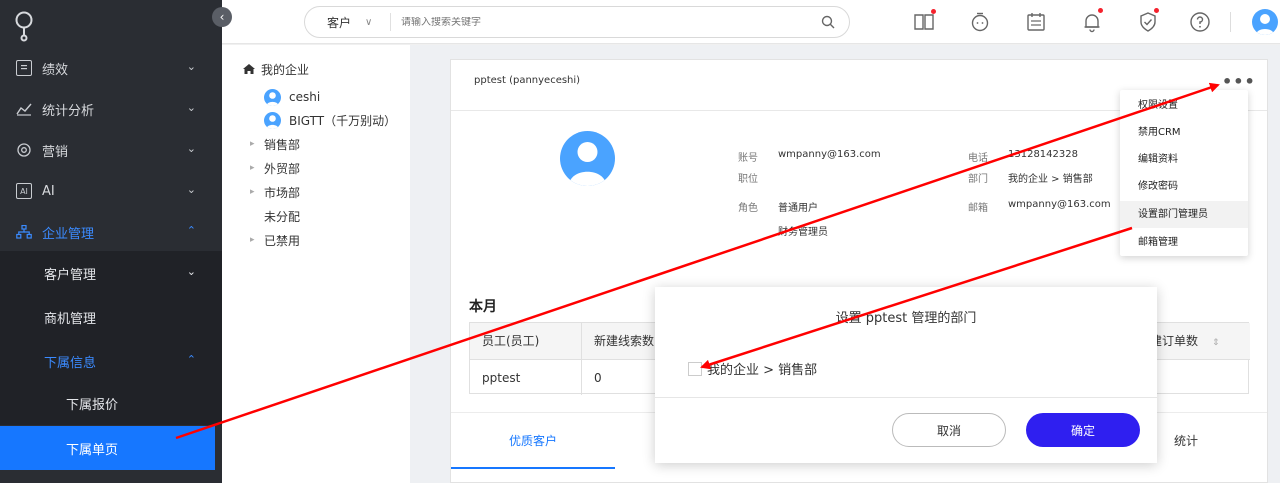 This screenshot has width=1280, height=483. What do you see at coordinates (111, 317) in the screenshot?
I see `sidebar-subitem-opportunity: 商机管理` at bounding box center [111, 317].